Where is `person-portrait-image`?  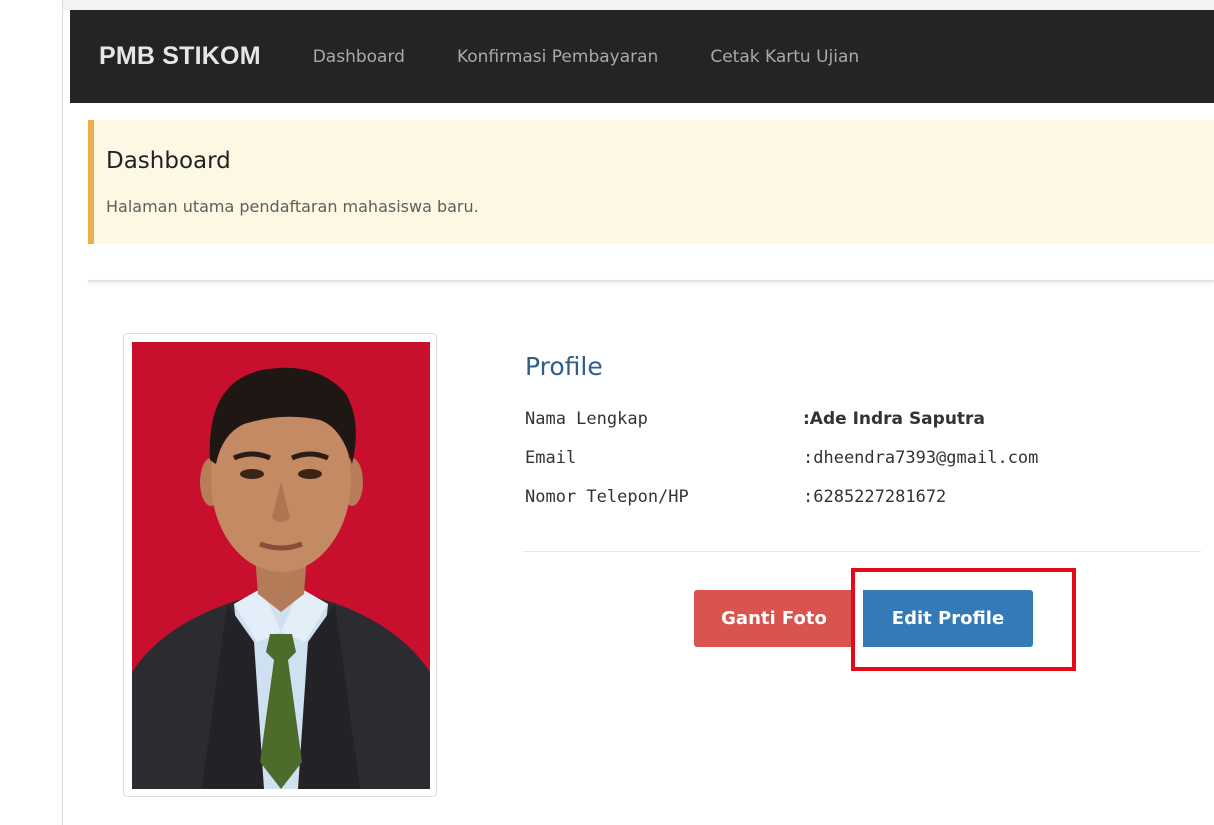 person-portrait-image is located at coordinates (281, 565).